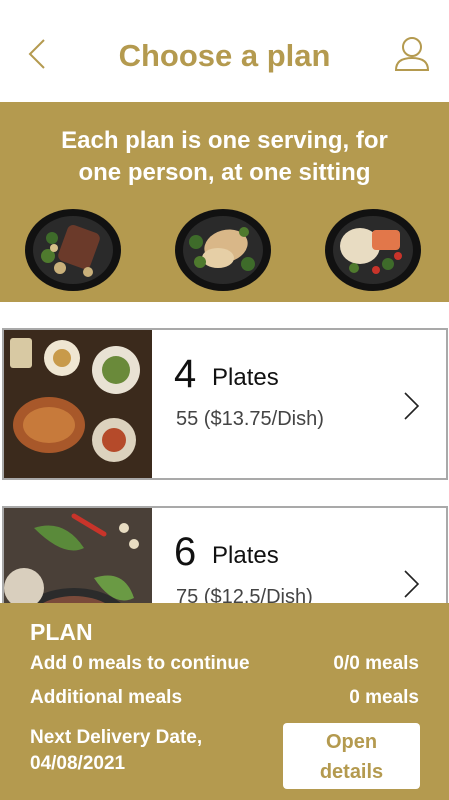 The image size is (449, 800). I want to click on plan-count: 6, so click(185, 552).